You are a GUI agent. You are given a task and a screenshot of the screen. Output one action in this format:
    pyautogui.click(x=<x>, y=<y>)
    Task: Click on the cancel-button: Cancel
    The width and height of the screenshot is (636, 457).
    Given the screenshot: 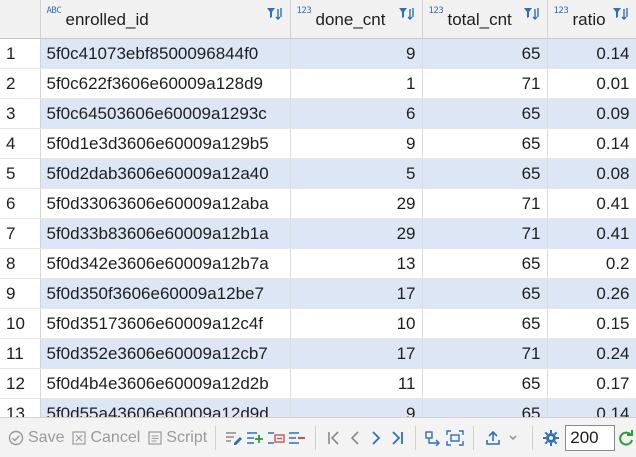 What is the action you would take?
    pyautogui.click(x=106, y=438)
    